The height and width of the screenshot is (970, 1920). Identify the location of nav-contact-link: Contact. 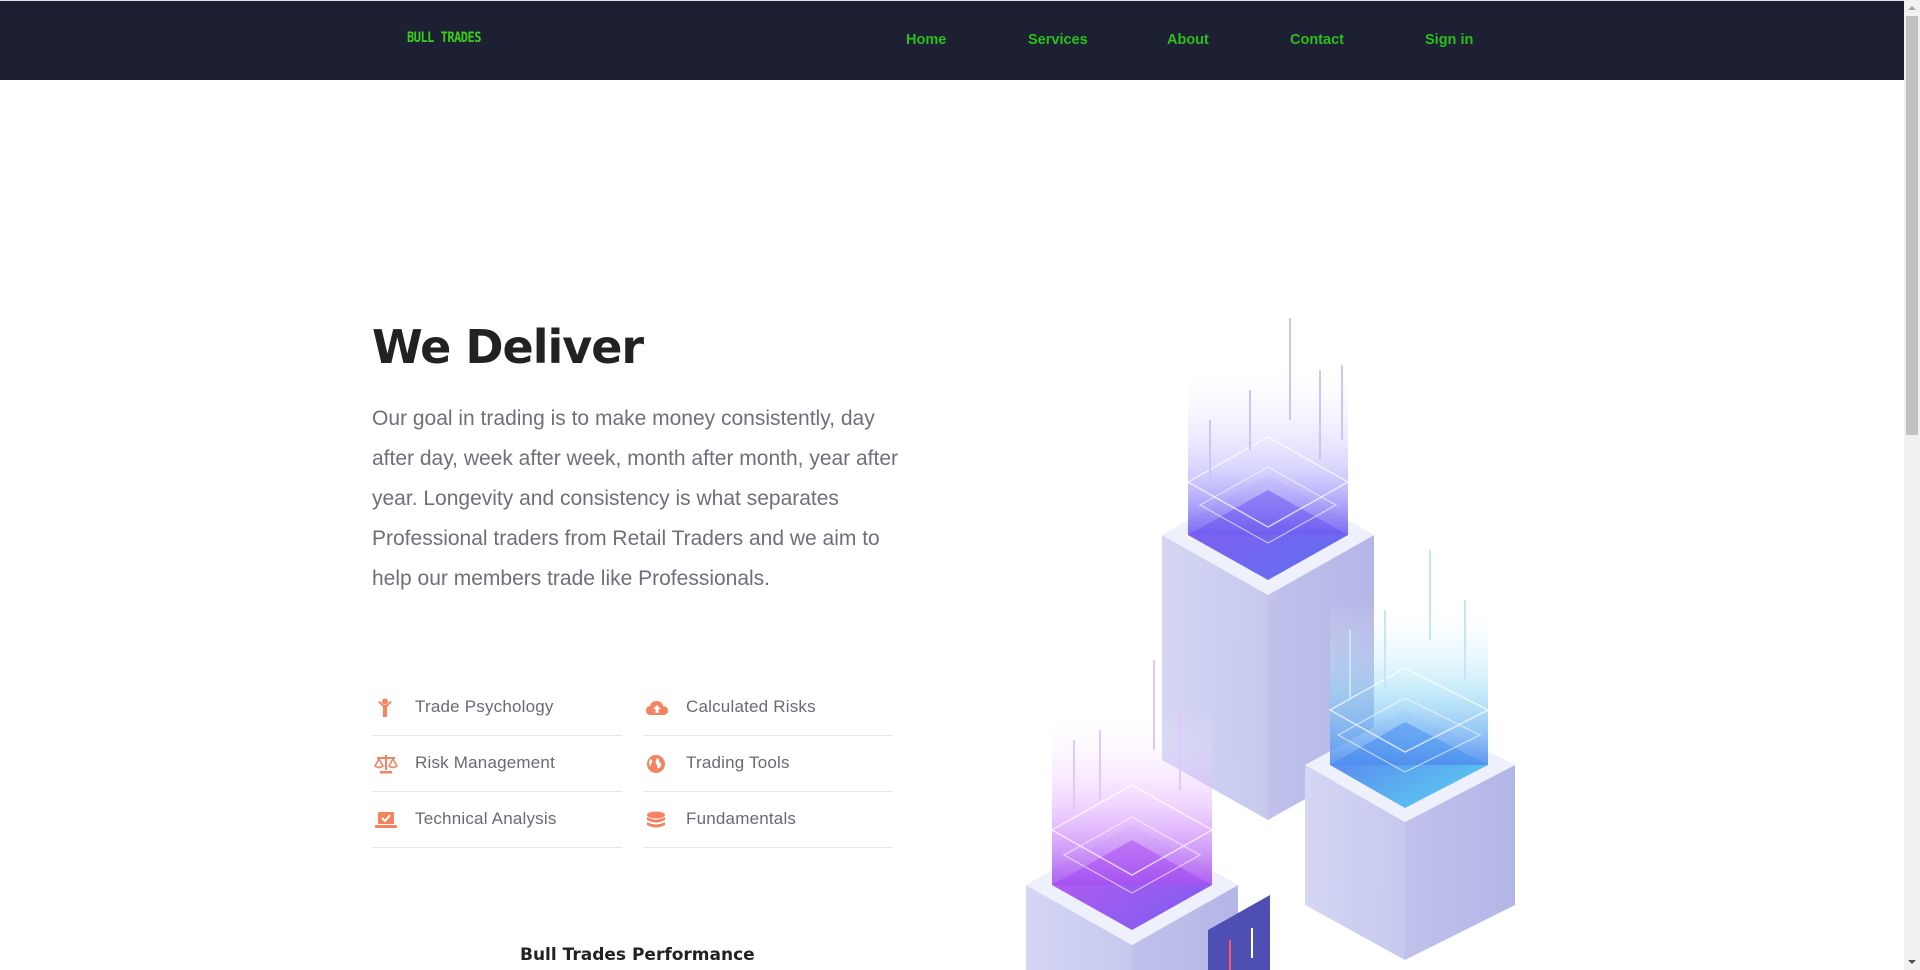
(1317, 40).